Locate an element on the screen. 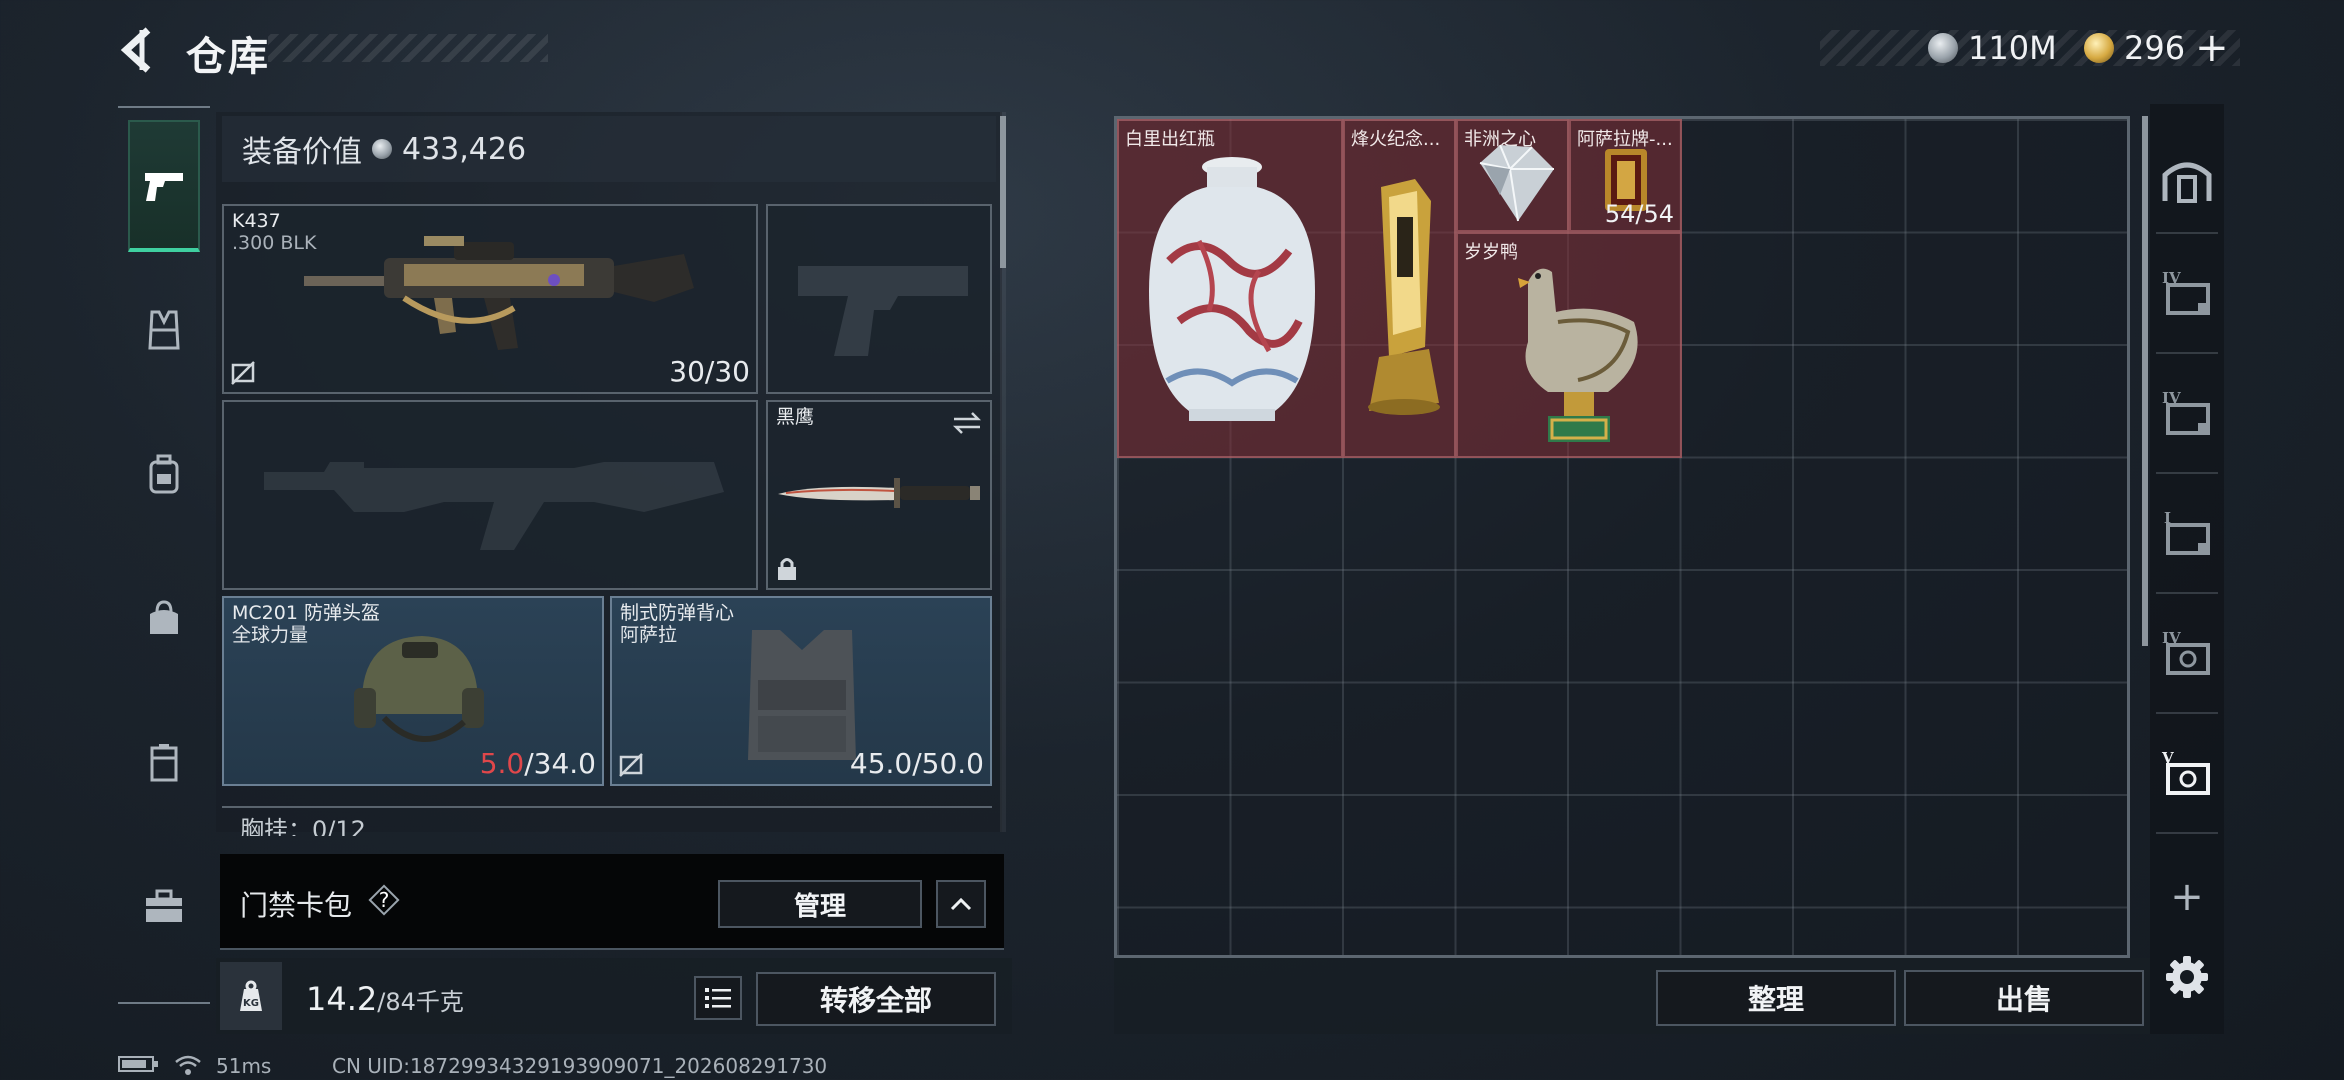  swap-icon is located at coordinates (967, 423).